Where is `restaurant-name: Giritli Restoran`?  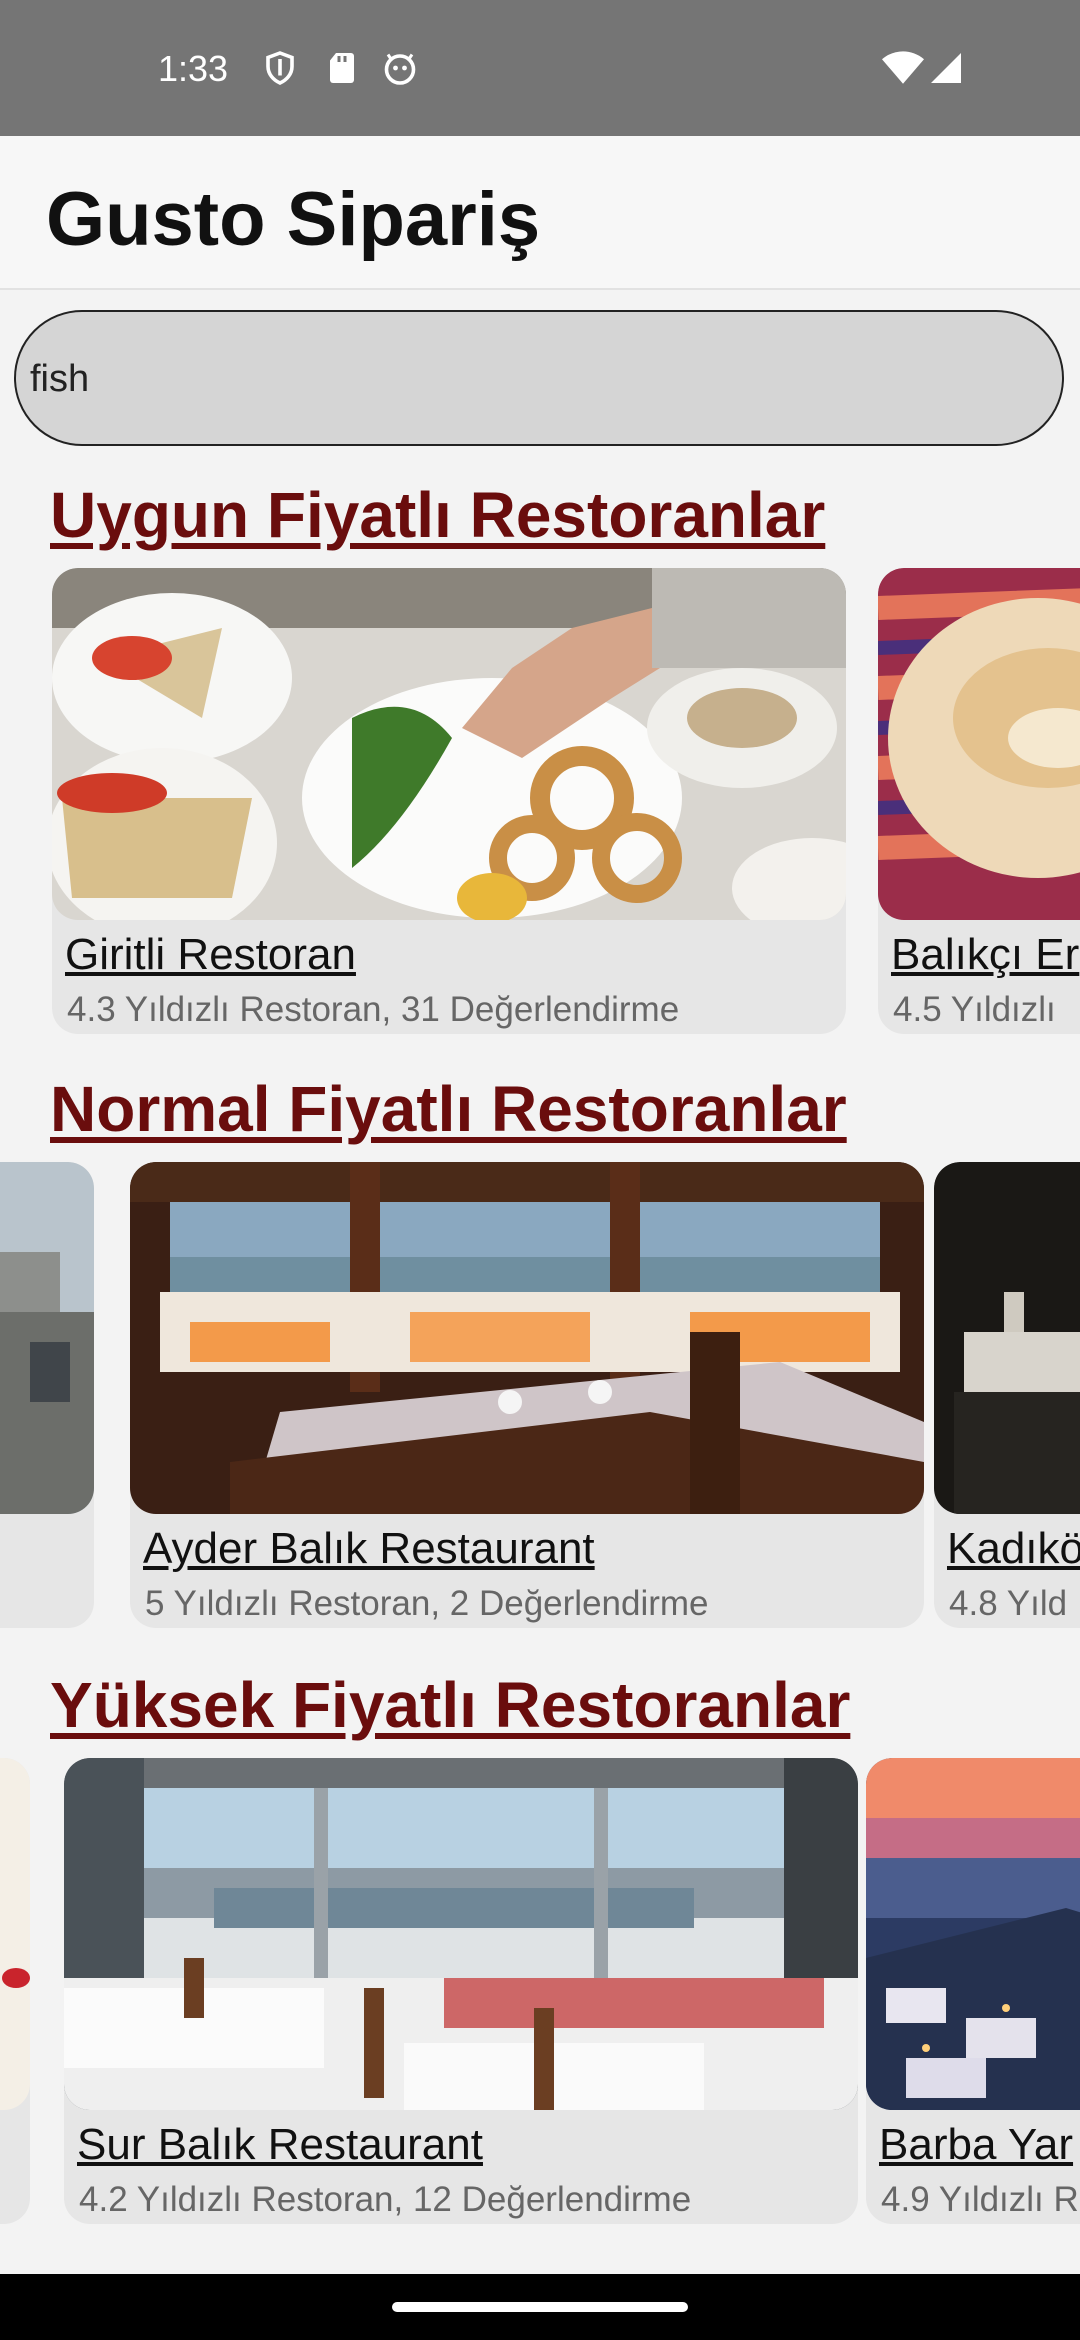 restaurant-name: Giritli Restoran is located at coordinates (210, 955).